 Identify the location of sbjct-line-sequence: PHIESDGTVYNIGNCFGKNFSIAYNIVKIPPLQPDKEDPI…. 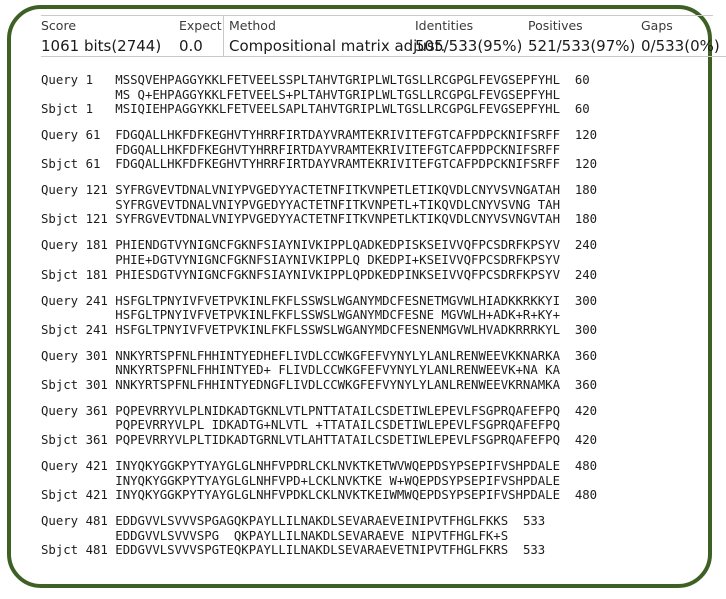
(337, 274).